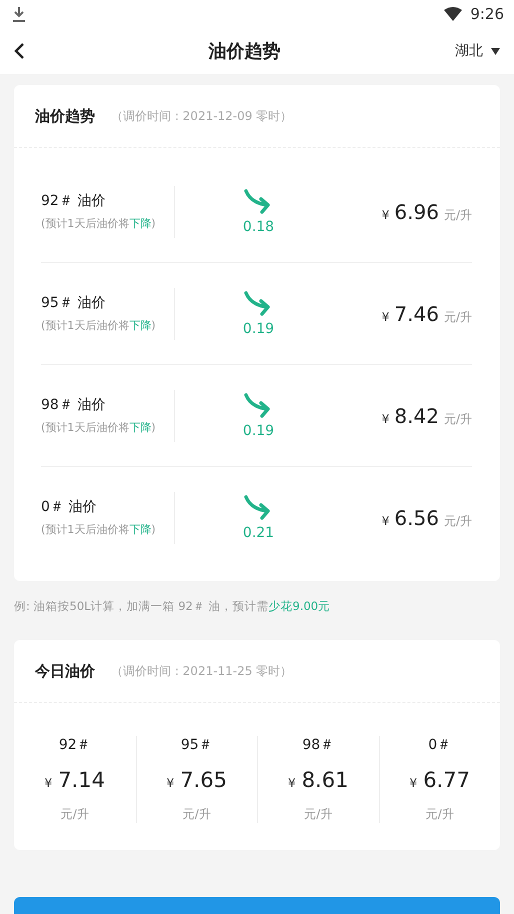  I want to click on fuel-grade: 0＃, so click(440, 745).